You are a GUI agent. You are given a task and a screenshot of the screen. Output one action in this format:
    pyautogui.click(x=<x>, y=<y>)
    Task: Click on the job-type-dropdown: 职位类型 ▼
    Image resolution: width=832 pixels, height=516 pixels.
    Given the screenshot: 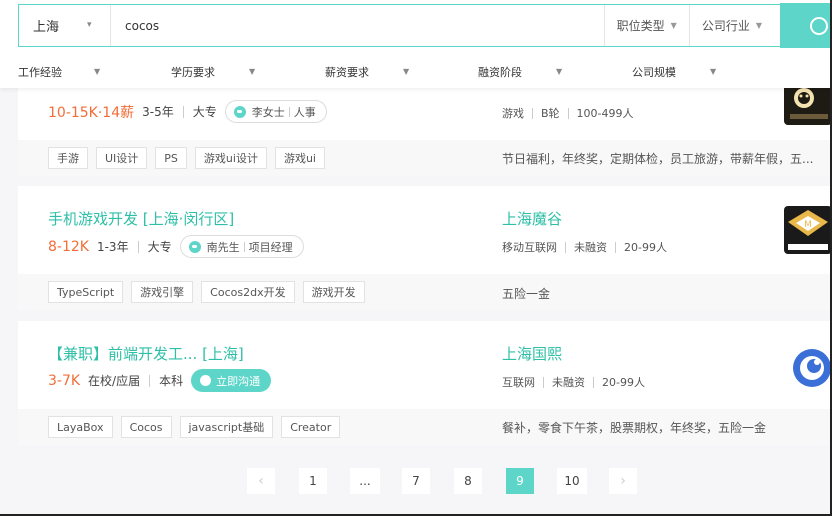 What is the action you would take?
    pyautogui.click(x=646, y=25)
    